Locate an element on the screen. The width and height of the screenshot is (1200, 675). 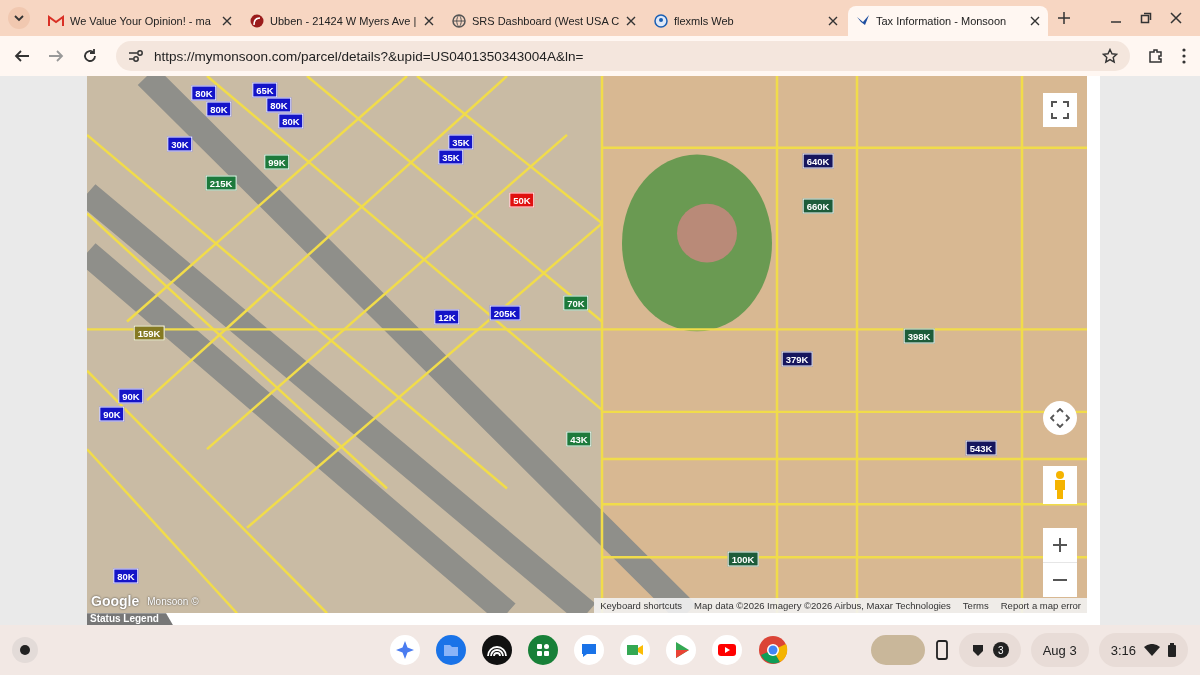
video-camera-app-icon is located at coordinates (635, 650).